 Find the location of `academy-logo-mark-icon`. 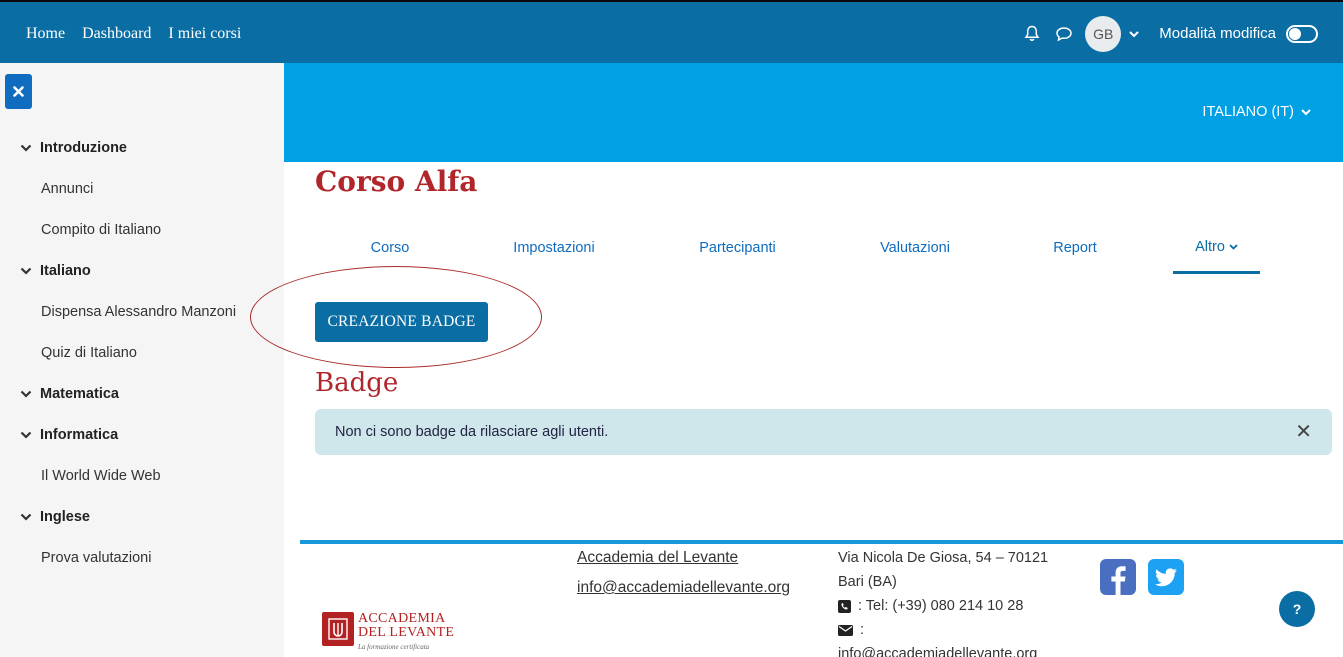

academy-logo-mark-icon is located at coordinates (338, 629).